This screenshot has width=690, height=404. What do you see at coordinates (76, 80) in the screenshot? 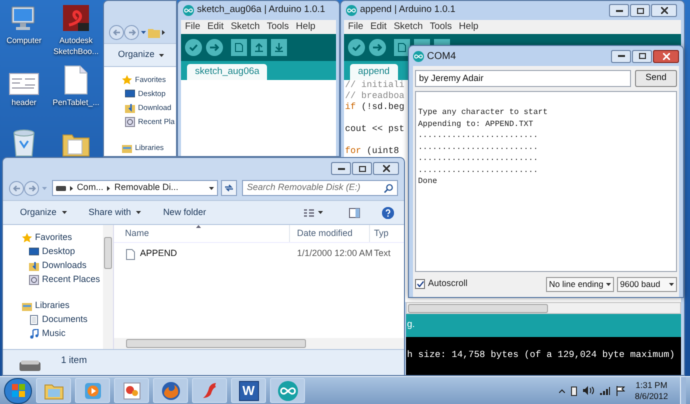
I see `blank-file-icon` at bounding box center [76, 80].